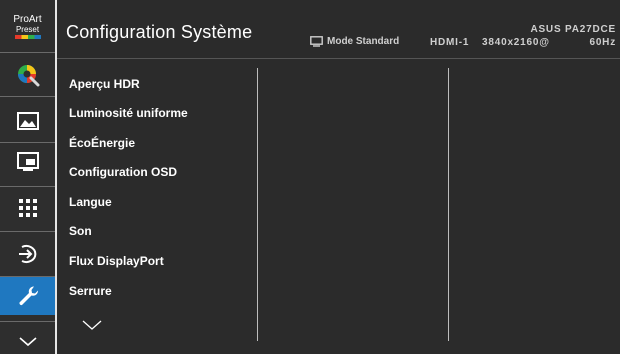 The image size is (621, 354). I want to click on sidebar-item-image, so click(27, 121).